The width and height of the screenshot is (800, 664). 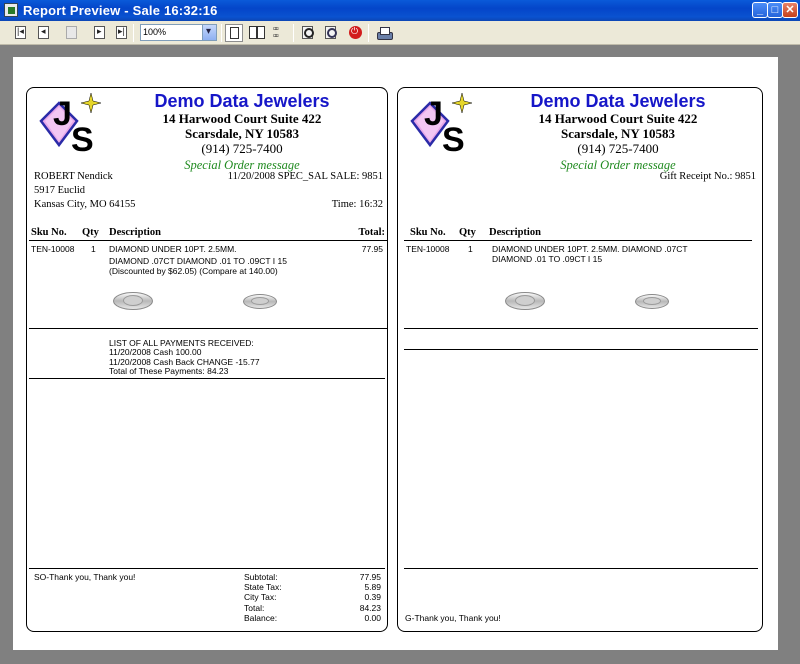 I want to click on next-page-button, so click(x=100, y=33).